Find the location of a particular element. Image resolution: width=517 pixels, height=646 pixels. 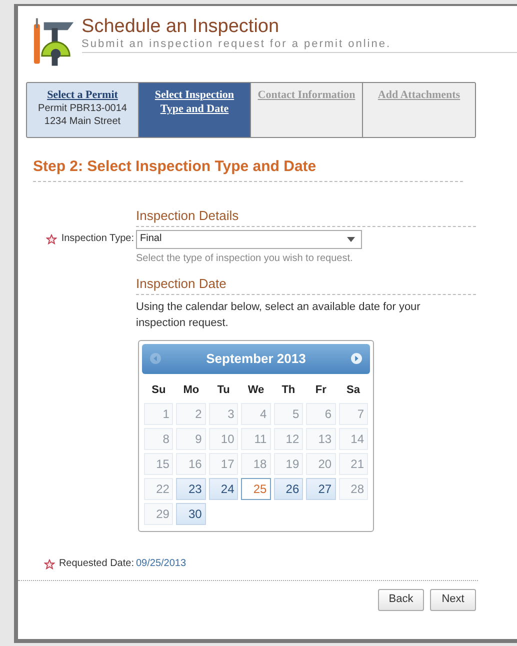

calendar-day: 1 is located at coordinates (159, 413).